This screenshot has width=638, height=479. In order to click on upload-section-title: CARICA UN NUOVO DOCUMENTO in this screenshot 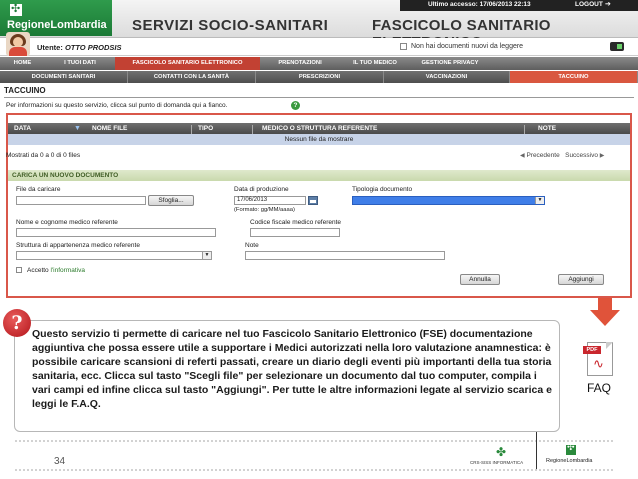, I will do `click(319, 175)`.